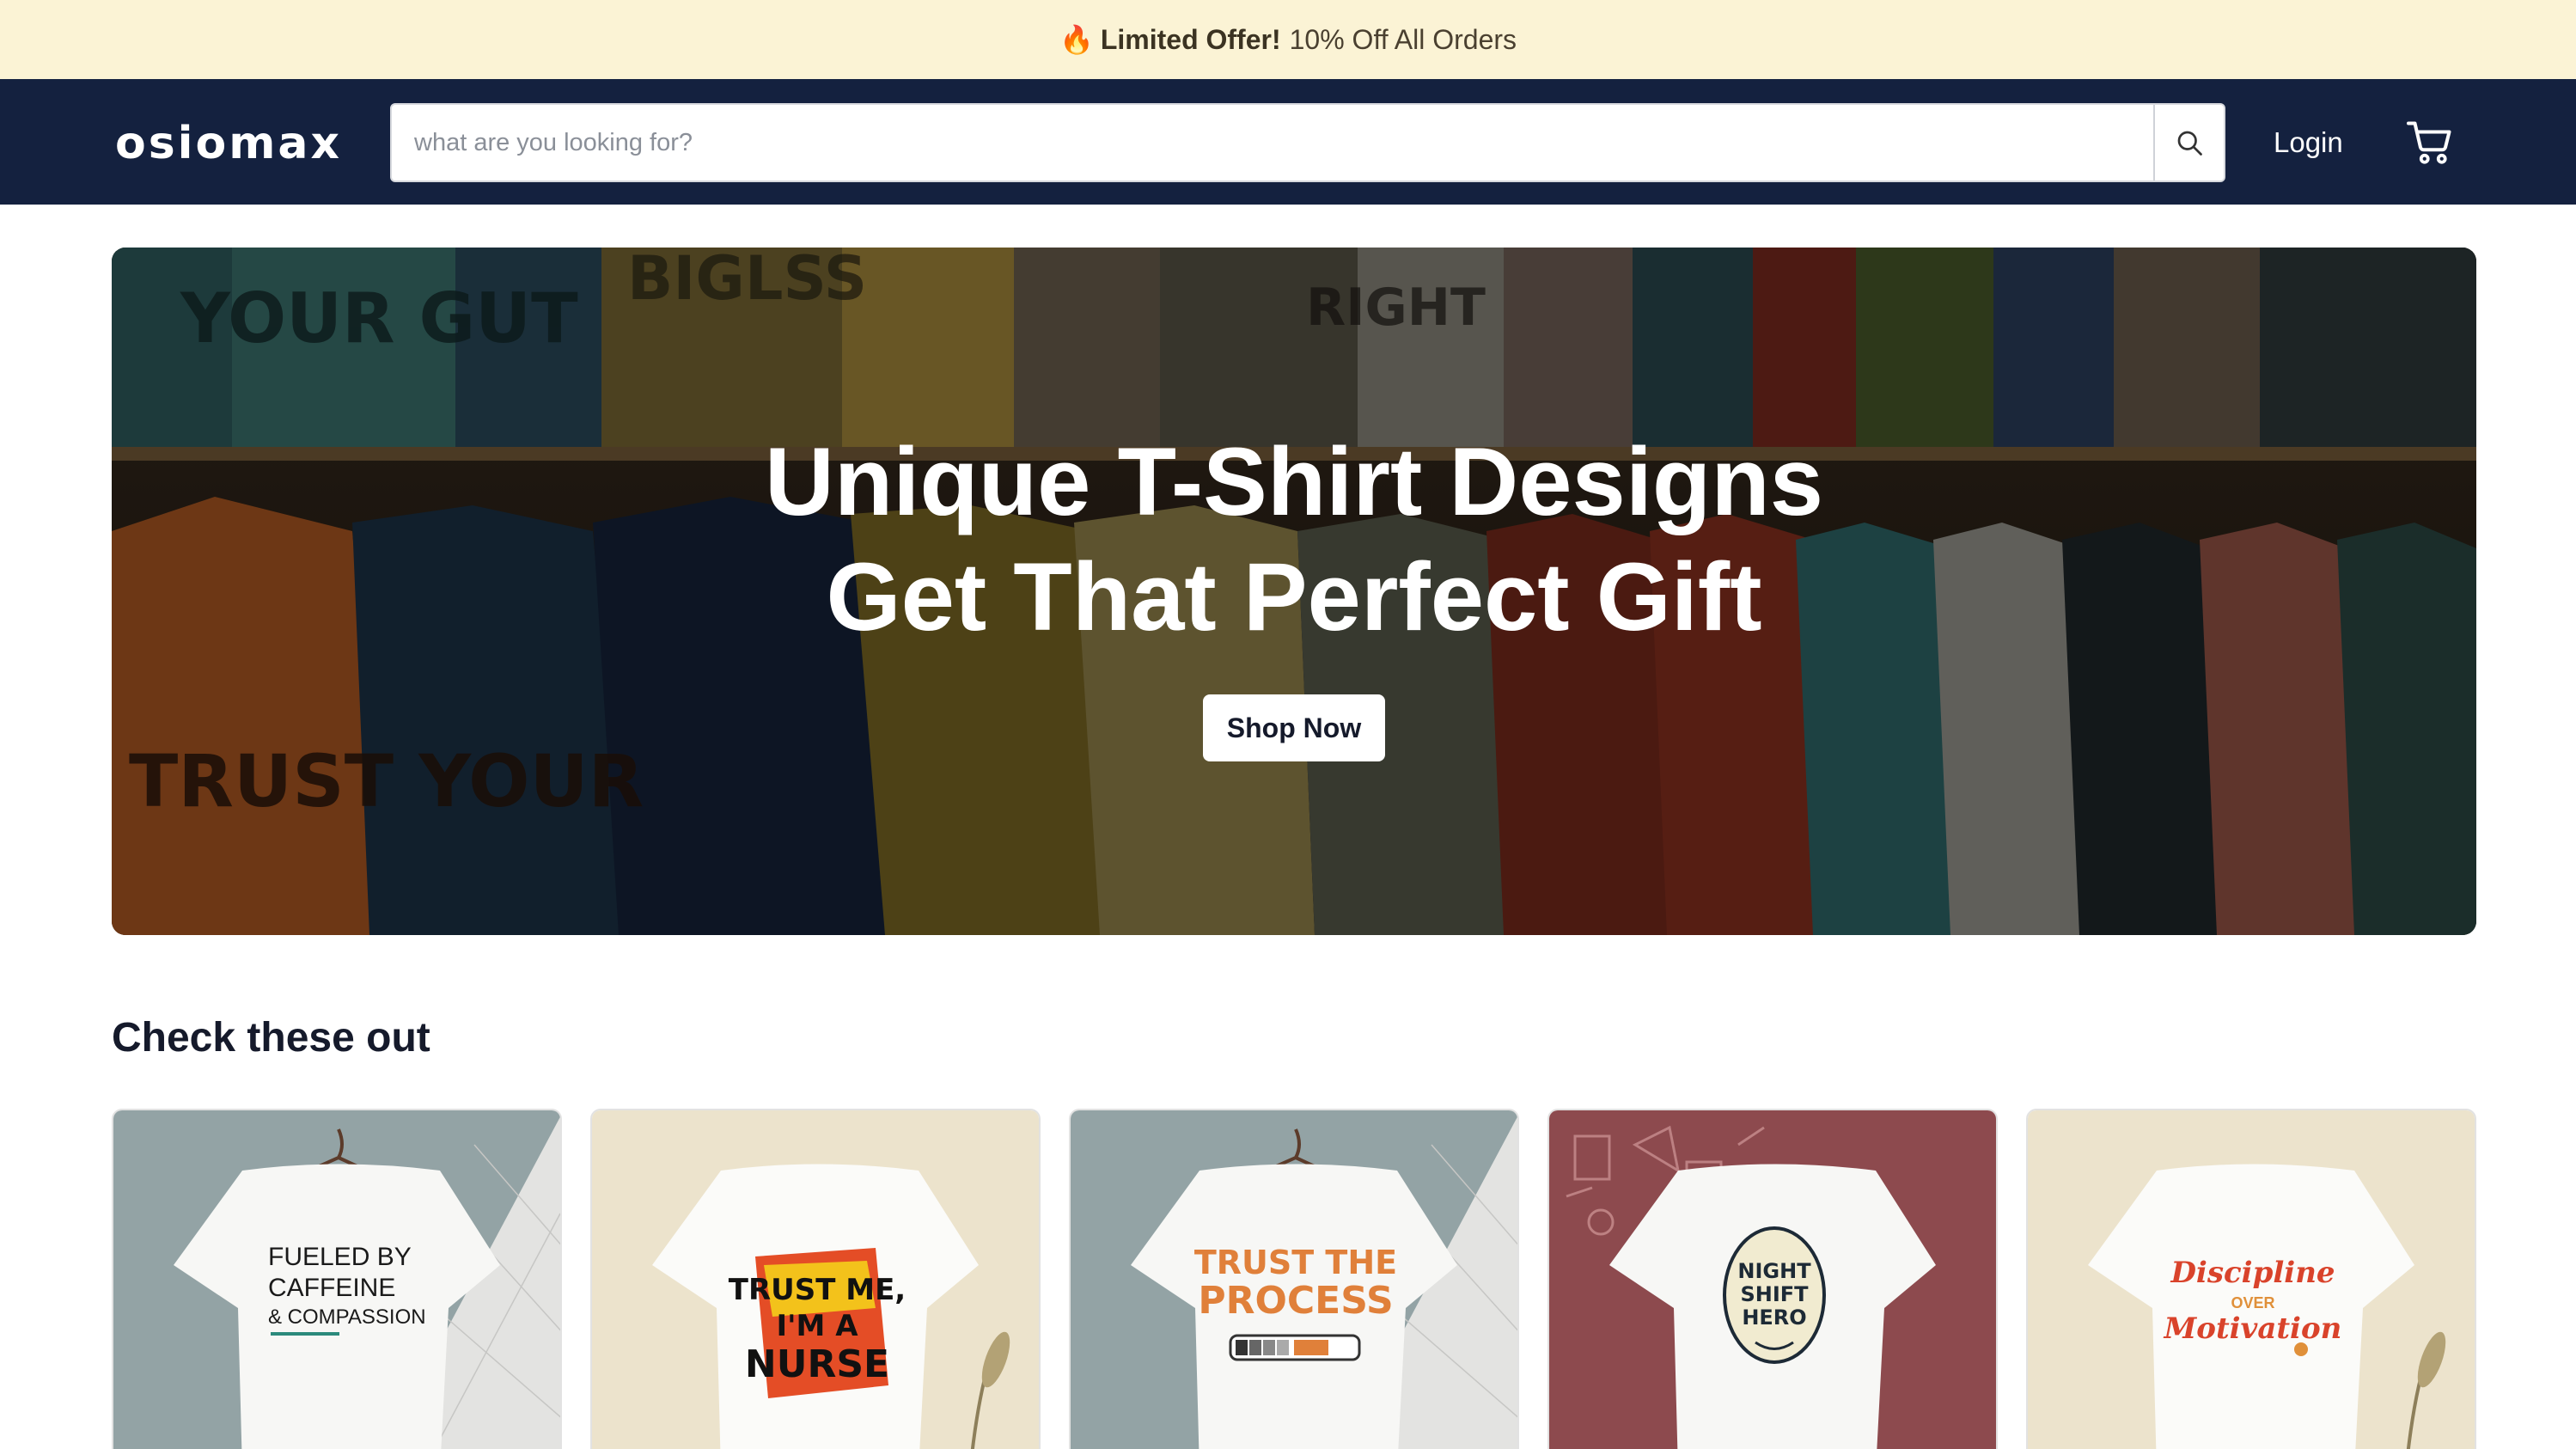  Describe the element at coordinates (2253, 1328) in the screenshot. I see `svg-text: Motivation` at that location.